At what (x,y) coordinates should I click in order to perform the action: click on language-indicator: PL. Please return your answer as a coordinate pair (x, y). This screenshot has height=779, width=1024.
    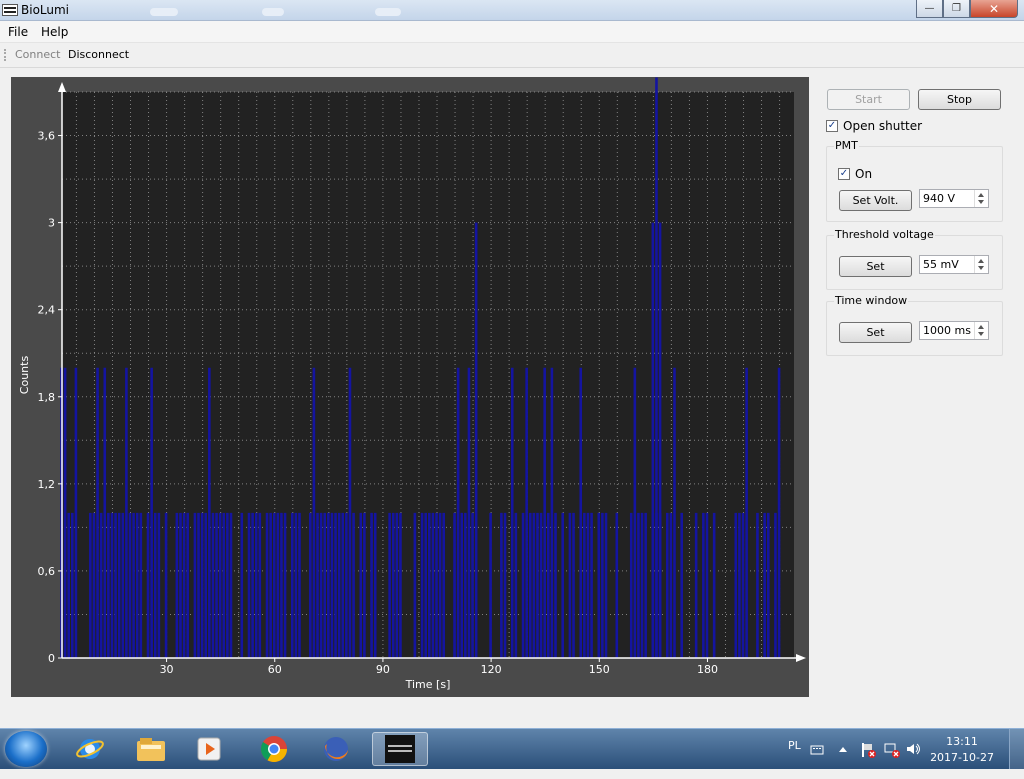
    Looking at the image, I should click on (794, 759).